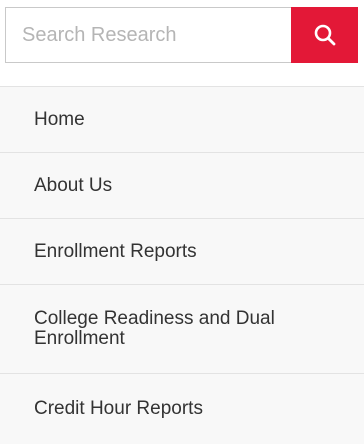 This screenshot has width=364, height=444. I want to click on nav-item-label: Credit Hour Reports, so click(118, 408).